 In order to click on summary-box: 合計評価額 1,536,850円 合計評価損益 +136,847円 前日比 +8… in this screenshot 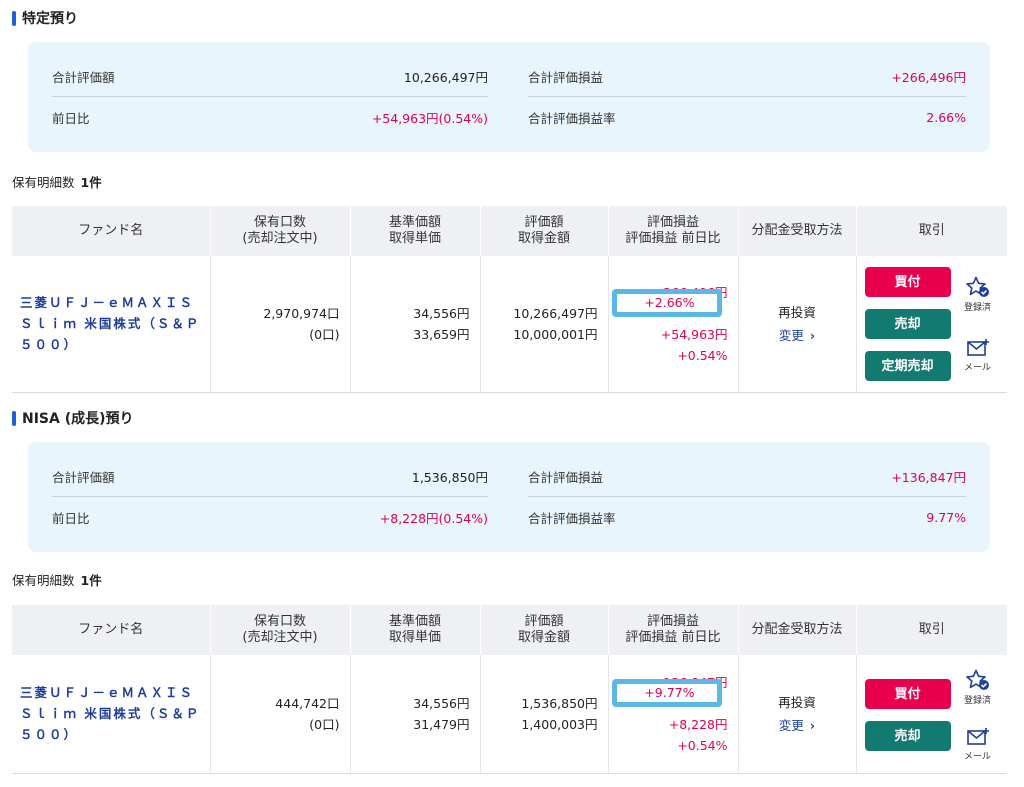, I will do `click(509, 497)`.